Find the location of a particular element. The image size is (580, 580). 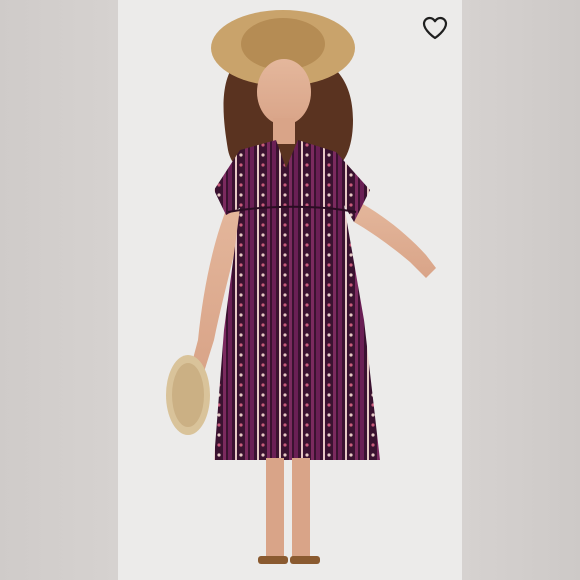

favorite-button is located at coordinates (435, 28).